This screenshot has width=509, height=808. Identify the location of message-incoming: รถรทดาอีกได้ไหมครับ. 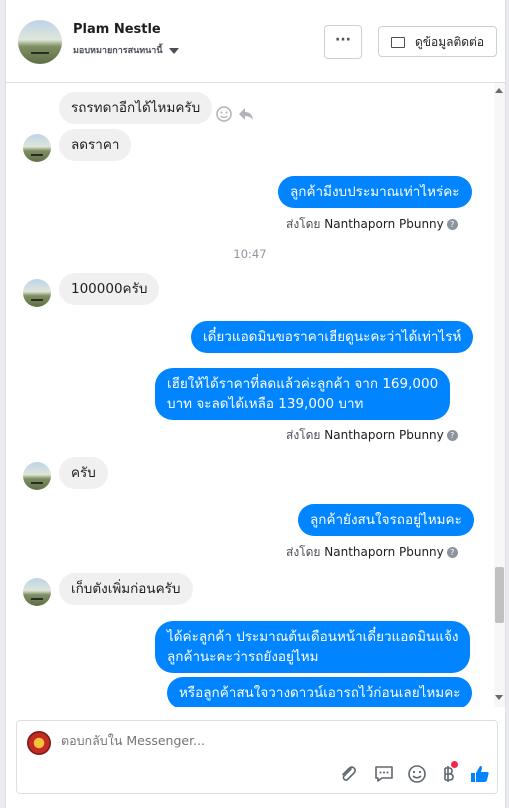
(136, 108).